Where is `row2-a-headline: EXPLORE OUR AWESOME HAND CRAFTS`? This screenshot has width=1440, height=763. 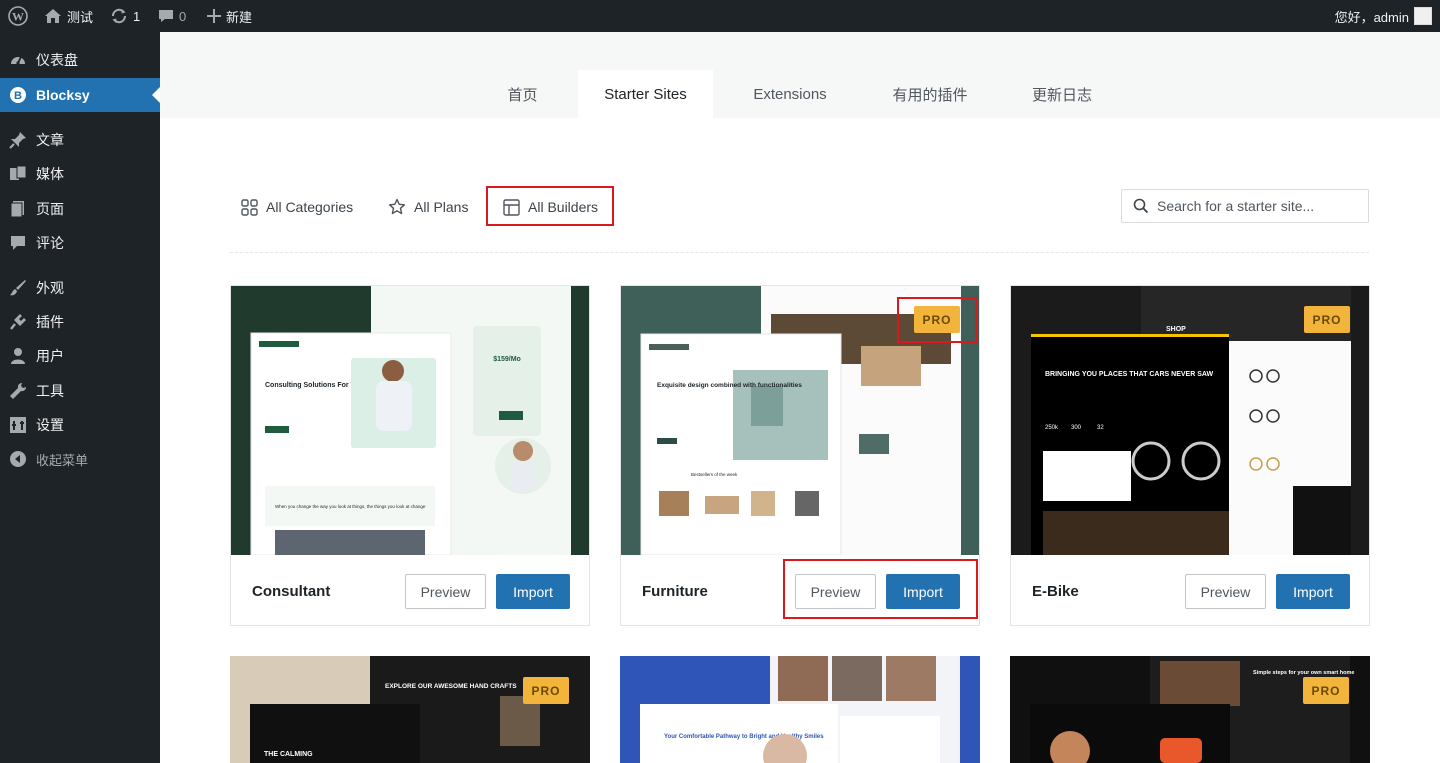 row2-a-headline: EXPLORE OUR AWESOME HAND CRAFTS is located at coordinates (451, 686).